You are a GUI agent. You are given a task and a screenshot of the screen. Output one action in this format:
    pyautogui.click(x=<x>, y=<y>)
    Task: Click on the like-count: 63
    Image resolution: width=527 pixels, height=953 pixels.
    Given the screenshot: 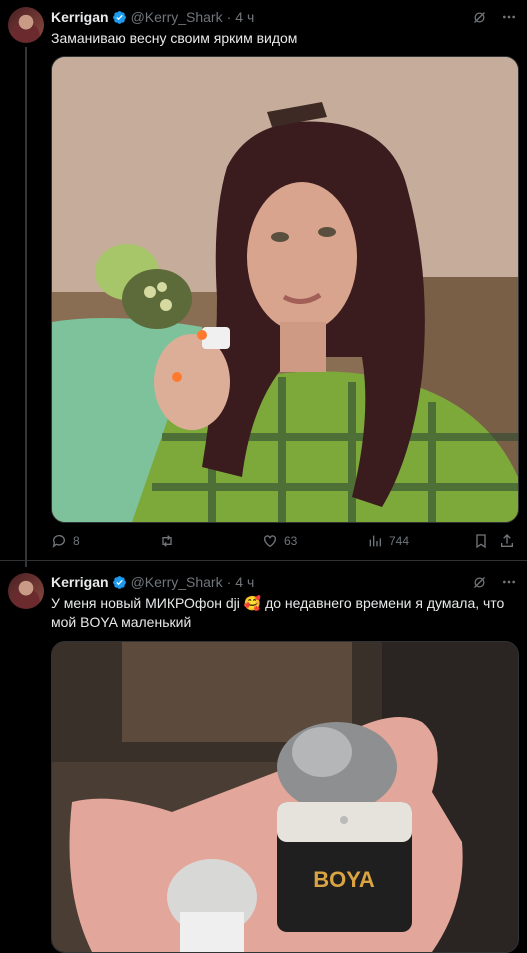 What is the action you would take?
    pyautogui.click(x=291, y=541)
    